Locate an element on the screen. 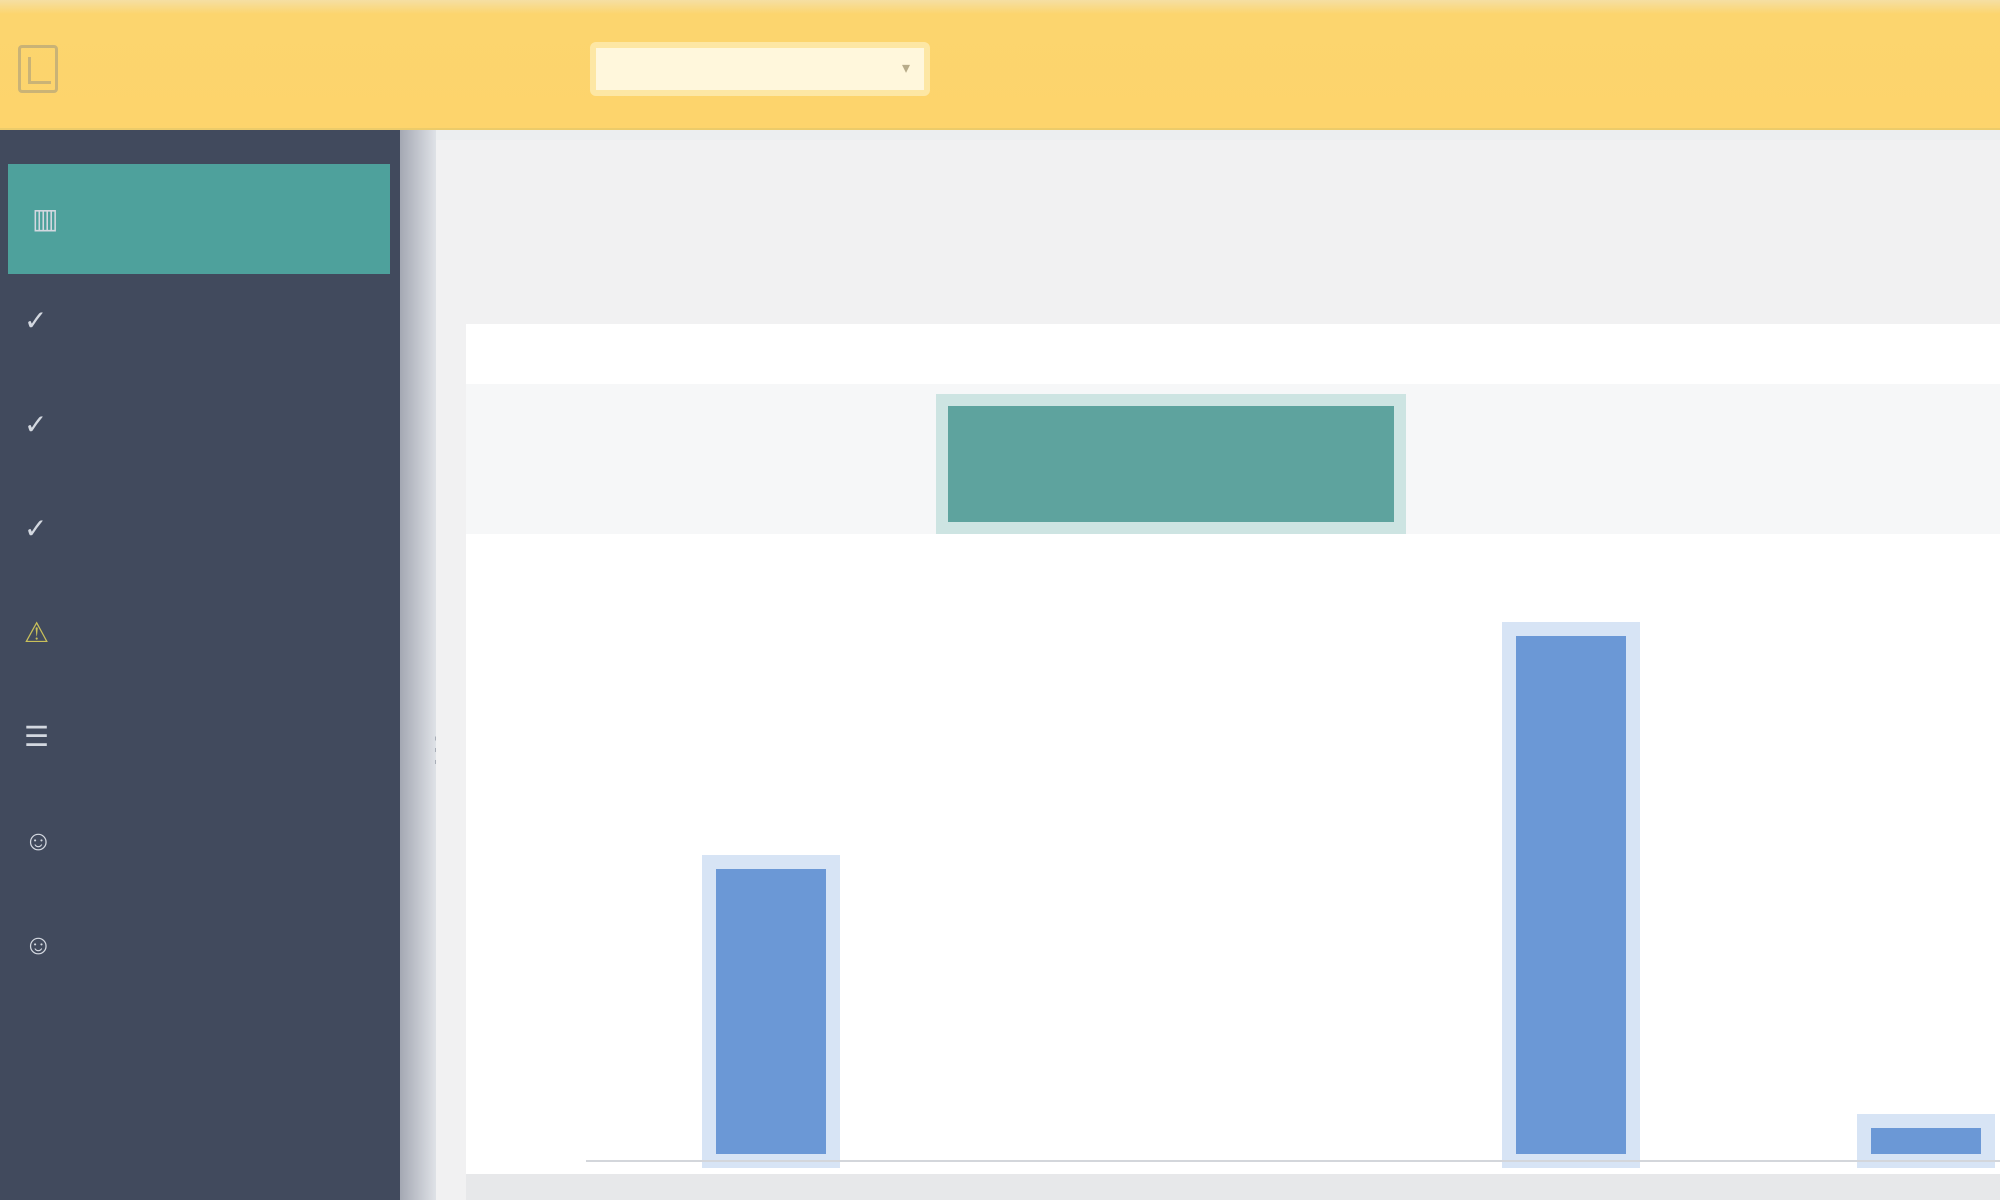  sidebar-item-6: ☰ is located at coordinates (200, 737).